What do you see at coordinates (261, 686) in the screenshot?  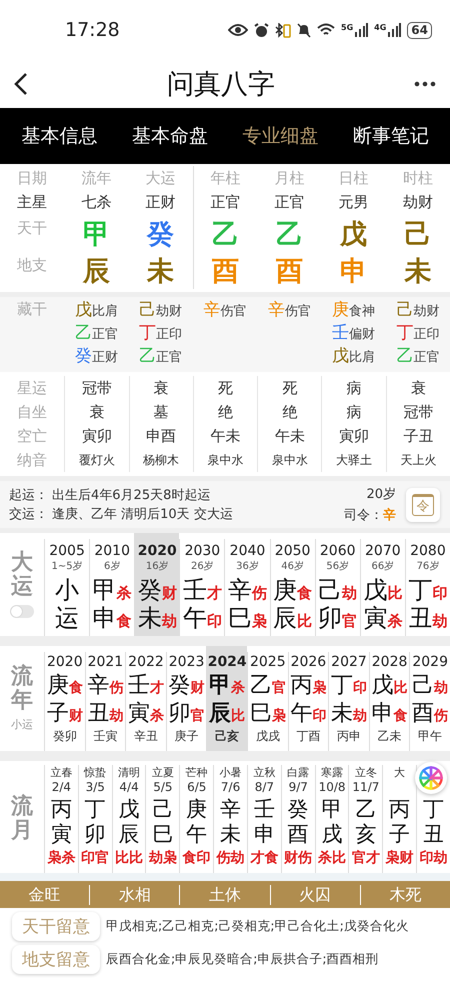 I see `pillar-char: 乙` at bounding box center [261, 686].